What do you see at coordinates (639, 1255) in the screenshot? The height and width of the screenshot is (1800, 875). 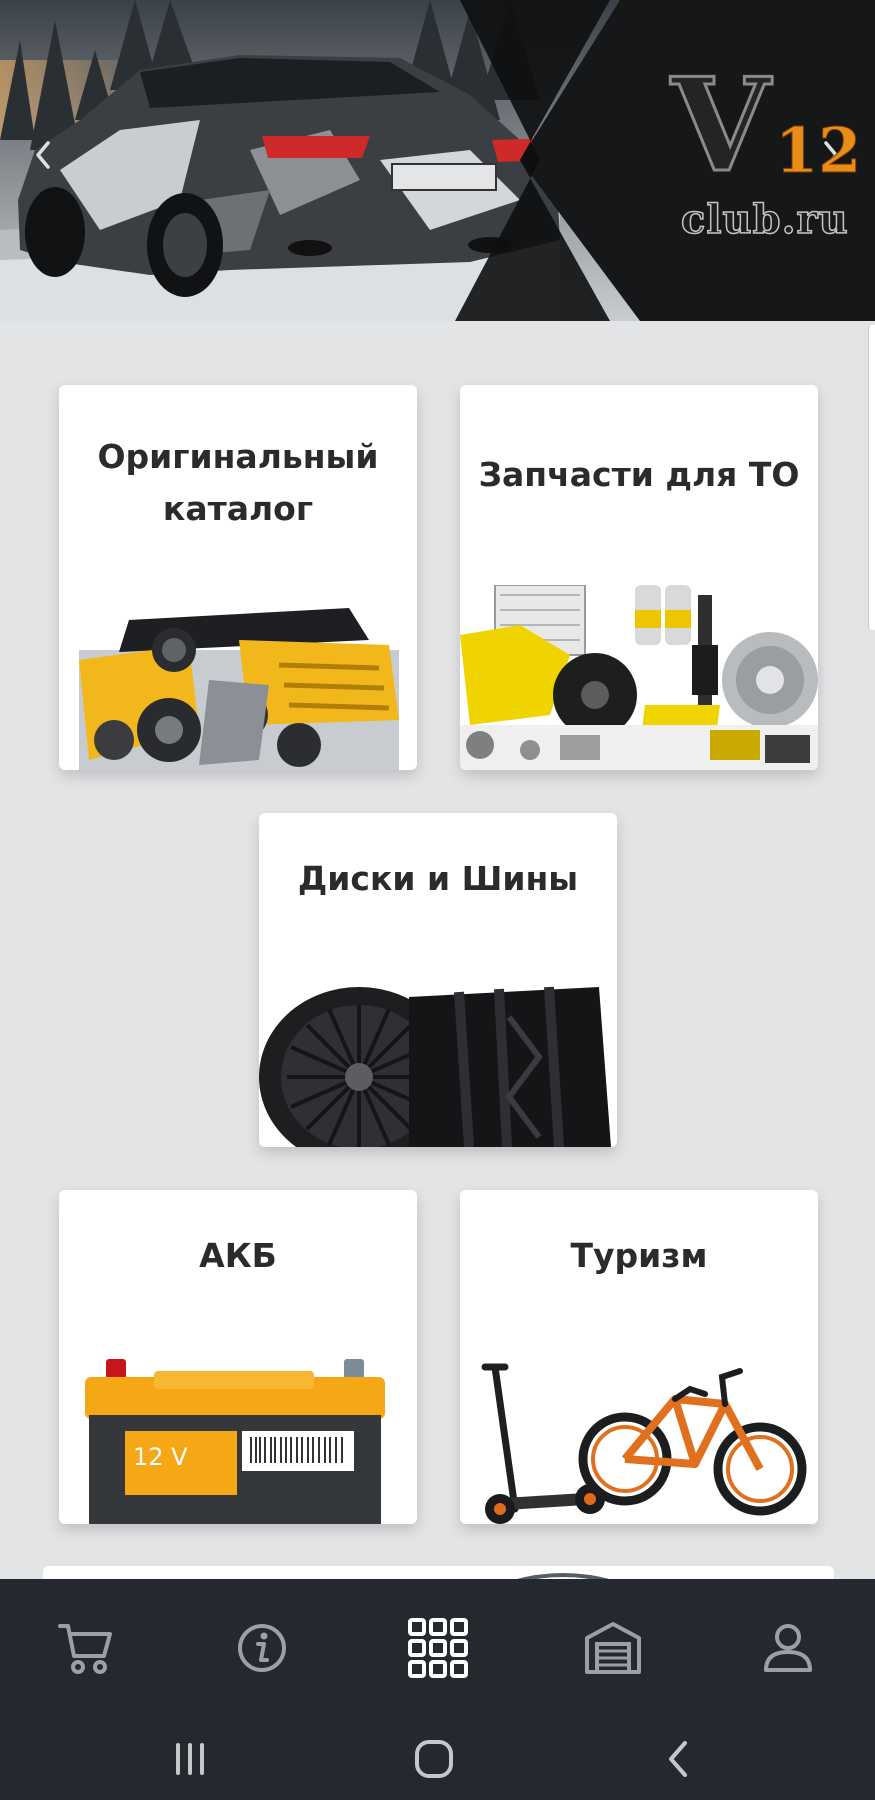 I see `category-title: Туризм` at bounding box center [639, 1255].